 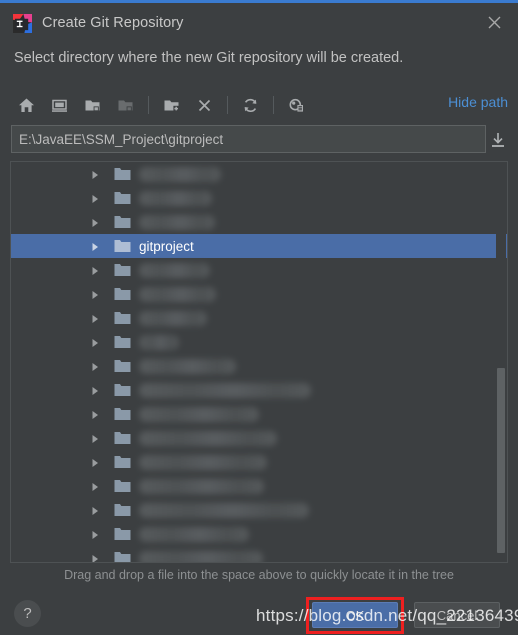 What do you see at coordinates (125, 105) in the screenshot?
I see `folder-module-icon` at bounding box center [125, 105].